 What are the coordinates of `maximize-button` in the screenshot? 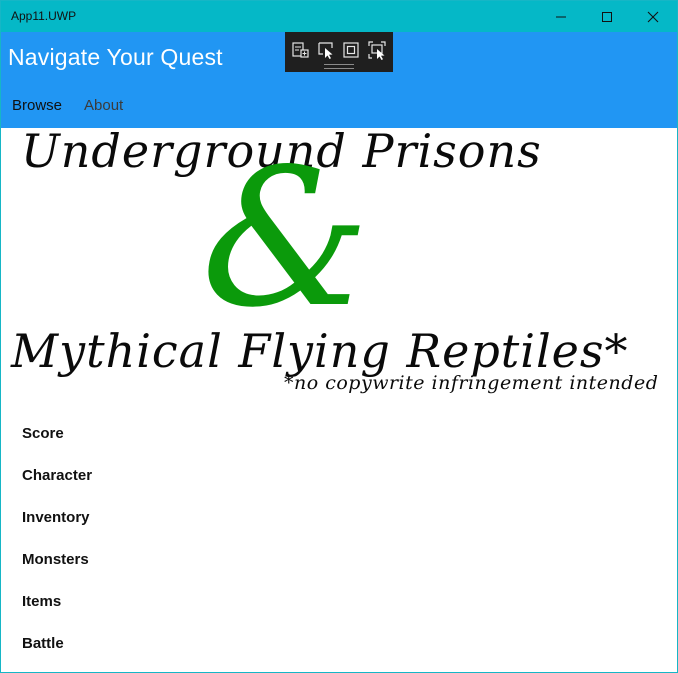 It's located at (607, 16).